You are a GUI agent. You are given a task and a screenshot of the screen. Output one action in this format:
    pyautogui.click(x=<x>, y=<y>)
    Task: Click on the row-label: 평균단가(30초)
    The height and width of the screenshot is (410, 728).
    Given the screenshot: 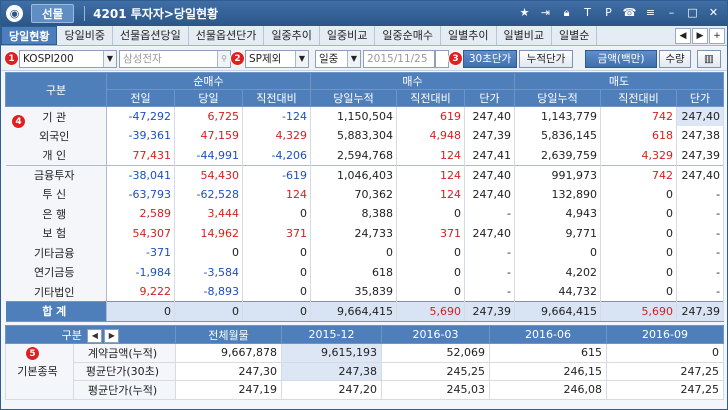 What is the action you would take?
    pyautogui.click(x=124, y=371)
    